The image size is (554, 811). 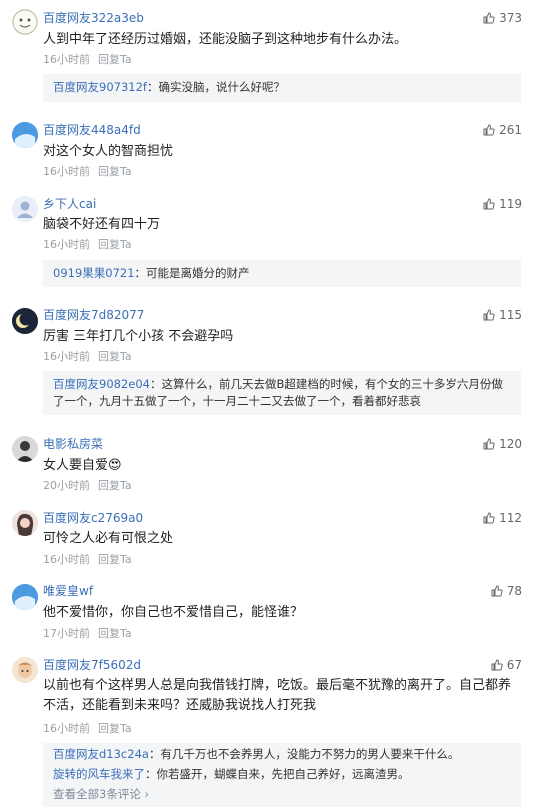 I want to click on reply-username: 百度网友907312f, so click(x=100, y=87).